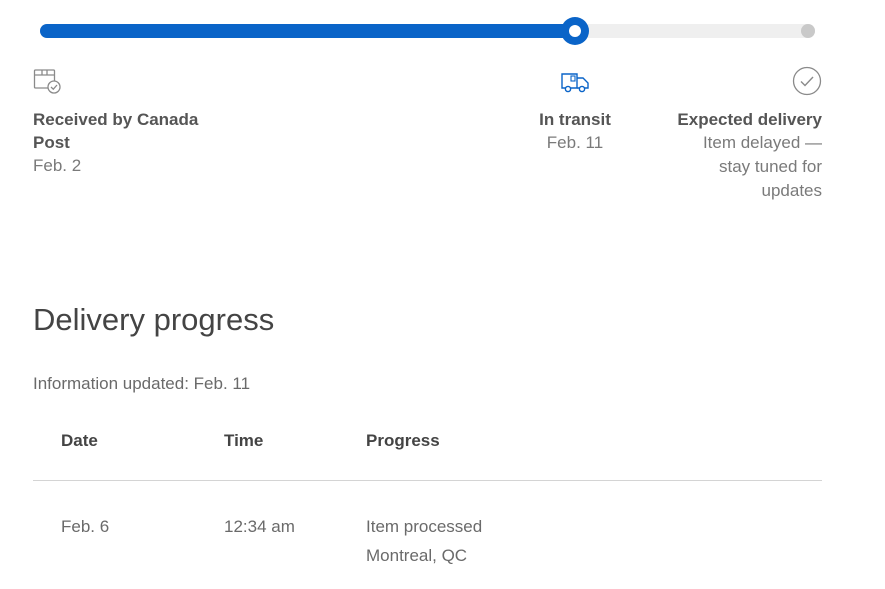 This screenshot has height=589, width=885. What do you see at coordinates (142, 383) in the screenshot?
I see `information-updated: Information updated: Feb. 11` at bounding box center [142, 383].